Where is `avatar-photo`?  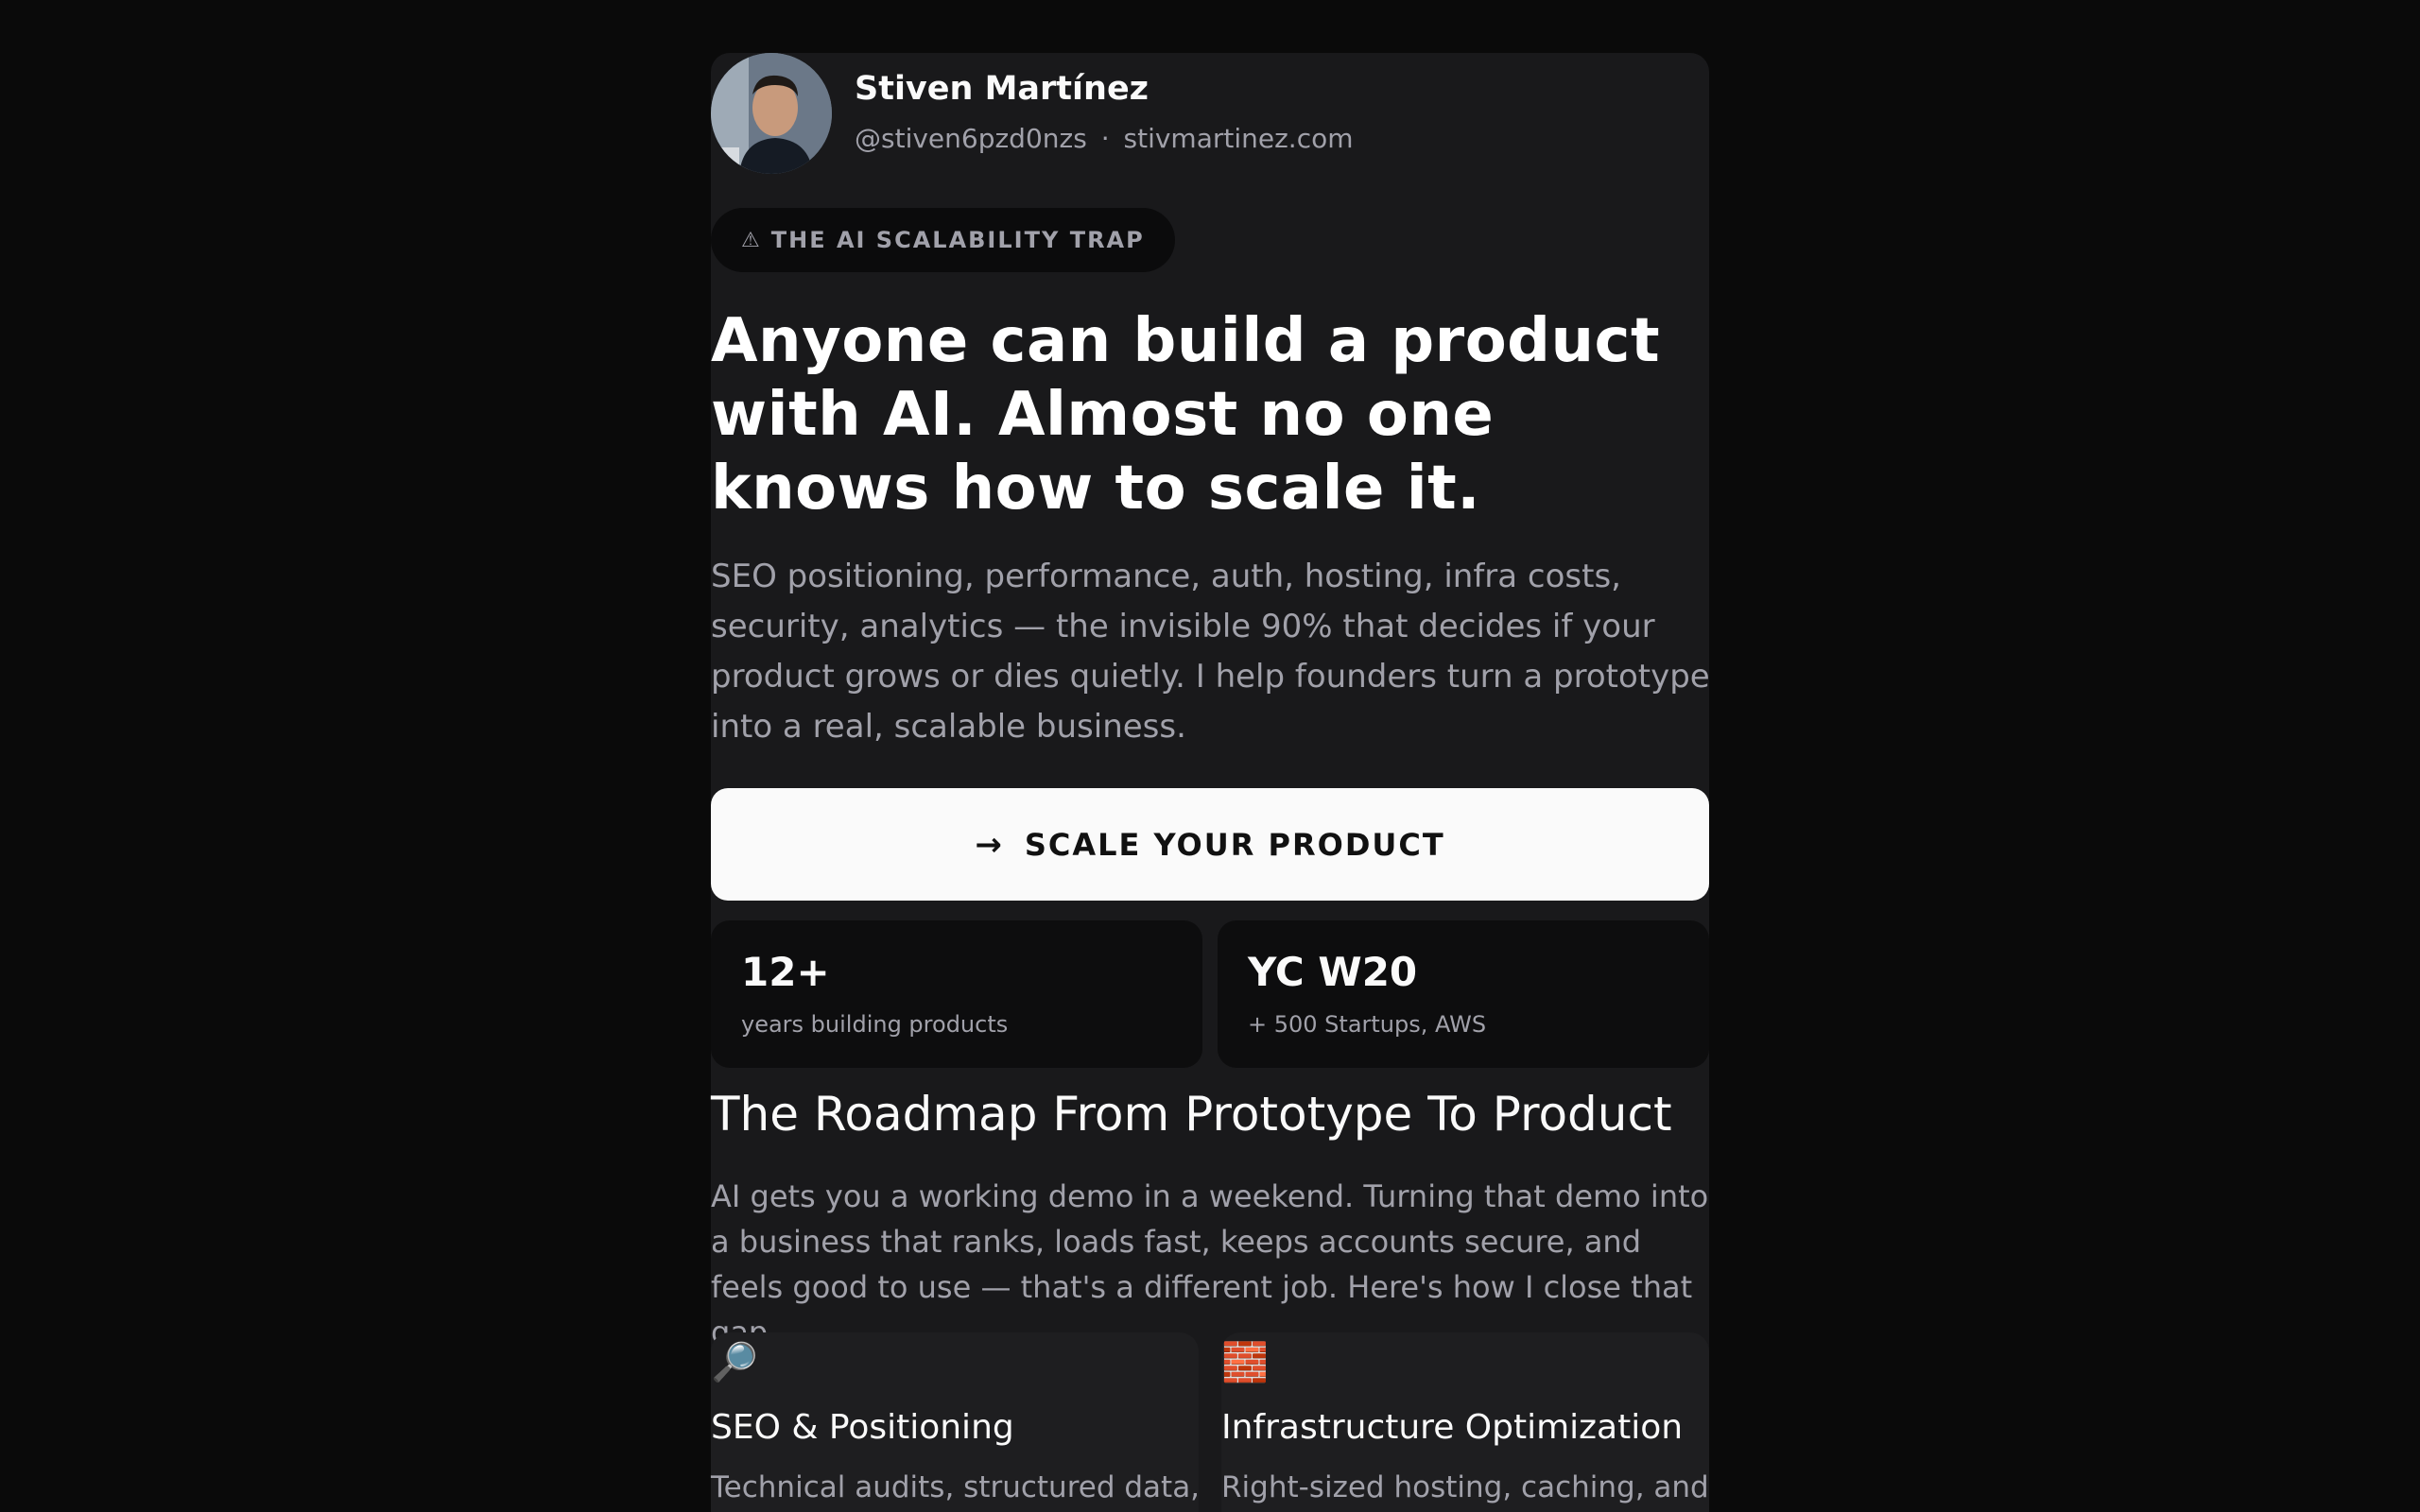
avatar-photo is located at coordinates (771, 113).